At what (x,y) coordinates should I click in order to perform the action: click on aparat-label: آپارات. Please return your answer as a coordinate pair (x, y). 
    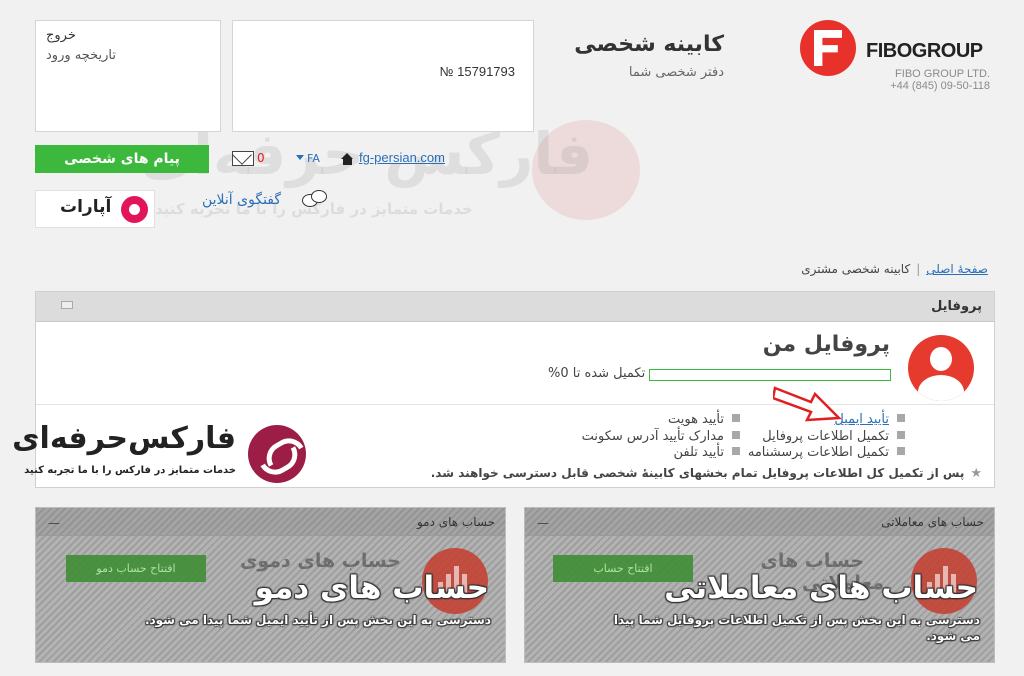
    Looking at the image, I should click on (86, 207).